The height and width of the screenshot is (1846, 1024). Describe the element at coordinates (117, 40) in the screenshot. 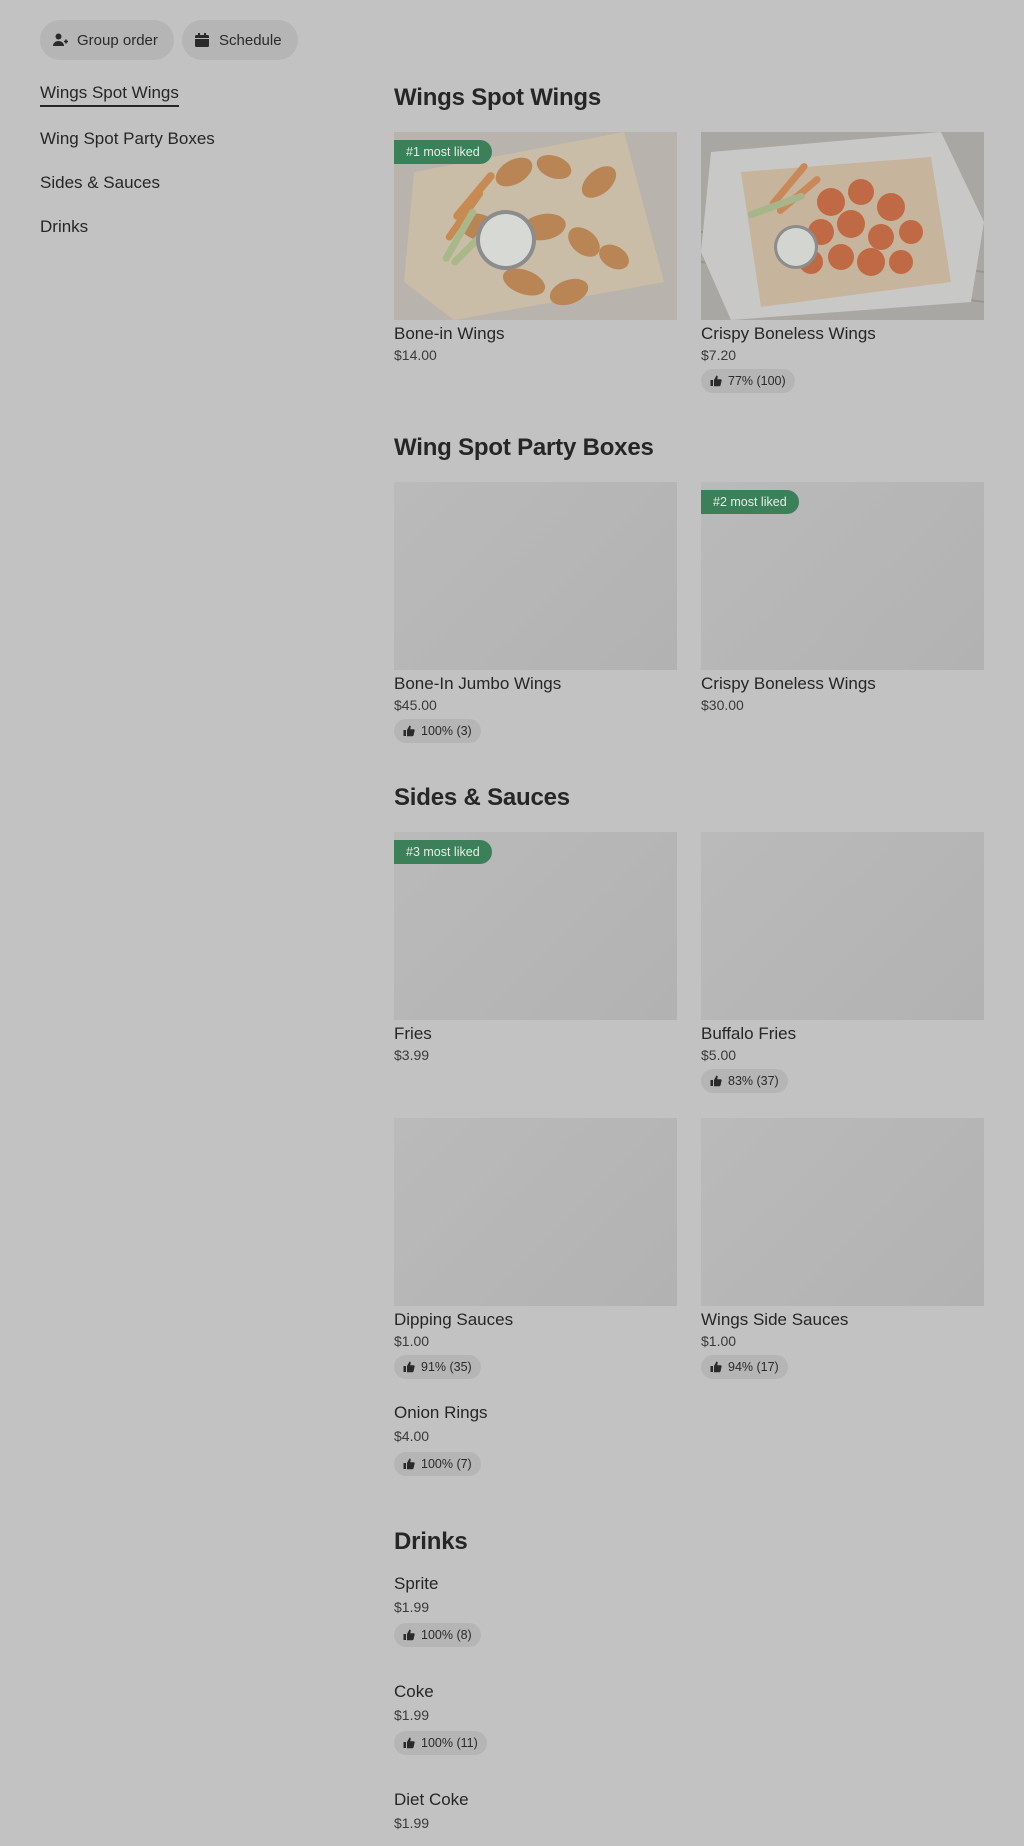

I see `group-order-label: Group order` at that location.